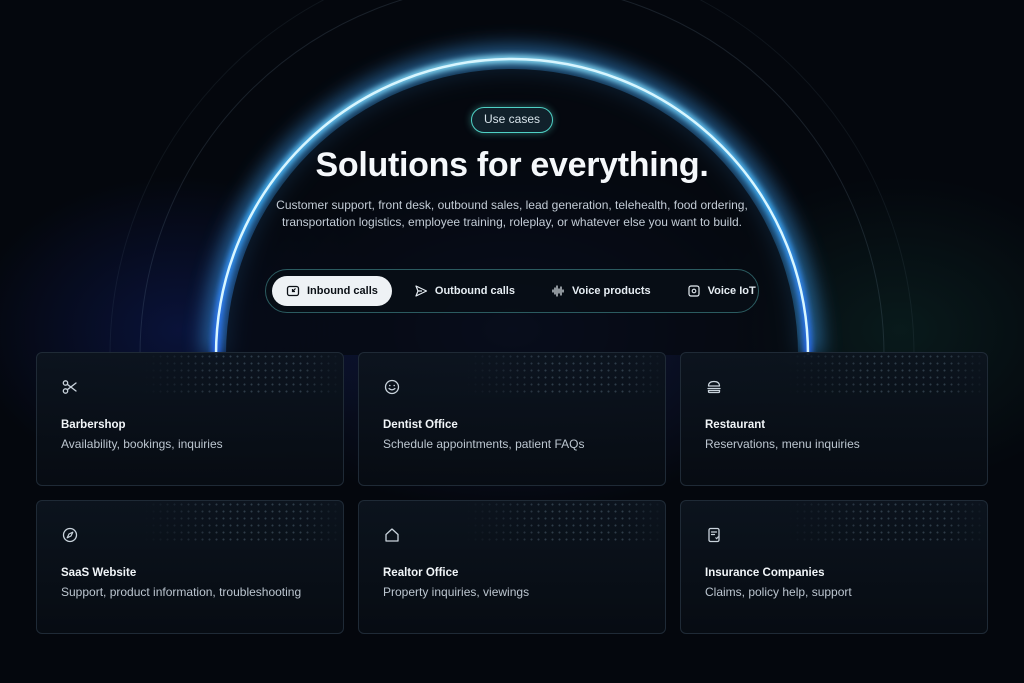 Image resolution: width=1024 pixels, height=683 pixels. What do you see at coordinates (512, 120) in the screenshot?
I see `use-cases-badge: Use cases` at bounding box center [512, 120].